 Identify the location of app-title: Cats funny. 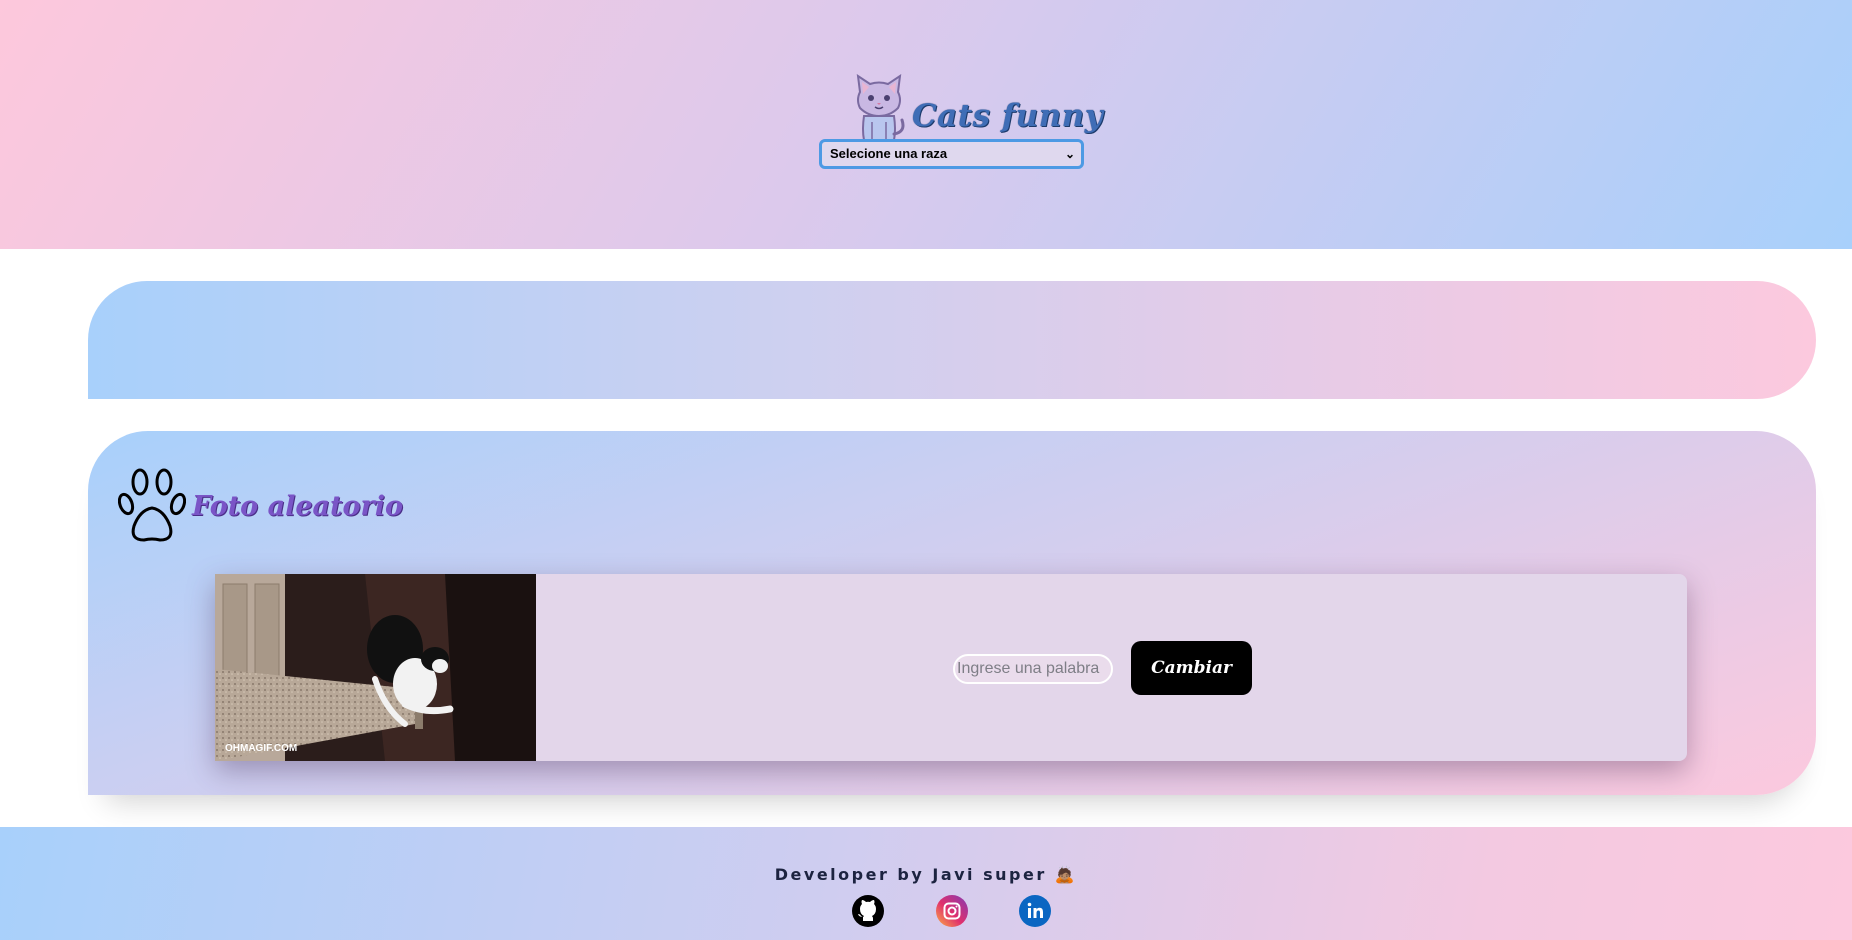
(1008, 116).